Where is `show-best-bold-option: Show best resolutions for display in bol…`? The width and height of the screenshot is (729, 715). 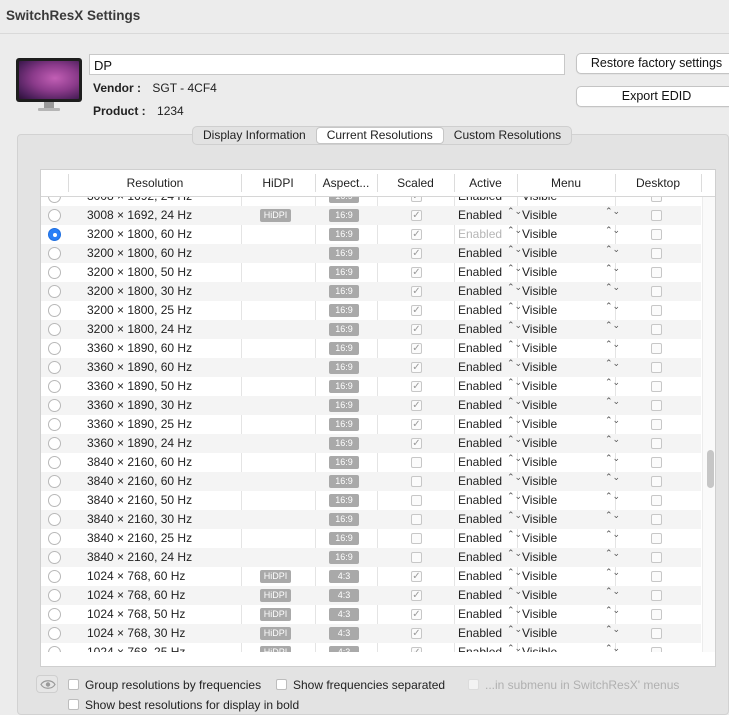 show-best-bold-option: Show best resolutions for display in bol… is located at coordinates (183, 705).